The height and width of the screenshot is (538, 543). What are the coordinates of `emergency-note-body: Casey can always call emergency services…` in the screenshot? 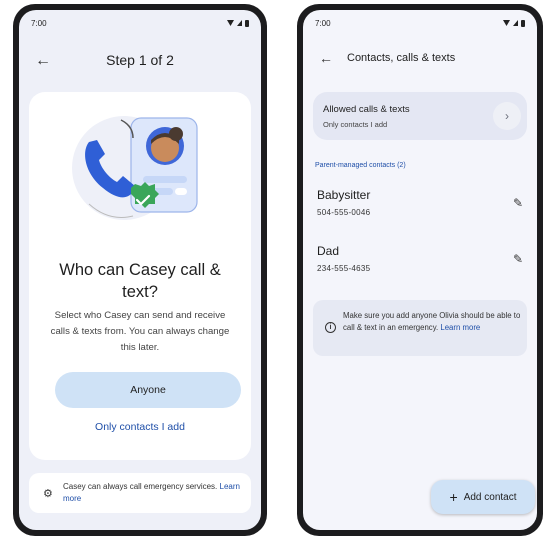 It's located at (141, 486).